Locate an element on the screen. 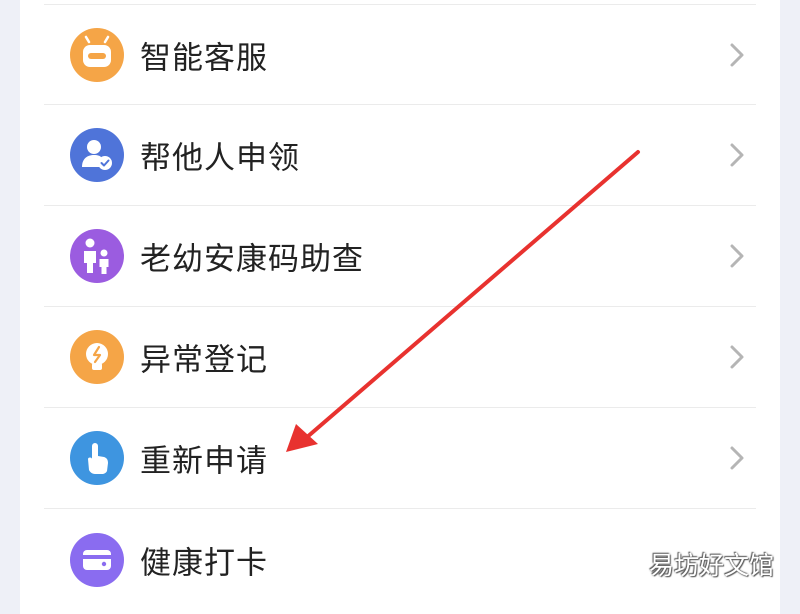 This screenshot has height=614, width=800. menu-item-smart-service: 智能客服 is located at coordinates (400, 54).